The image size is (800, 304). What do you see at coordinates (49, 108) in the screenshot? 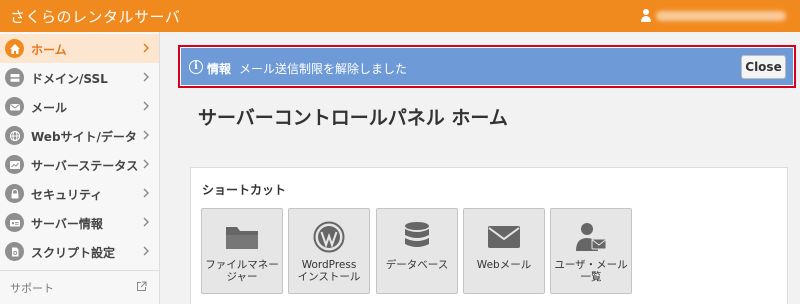
I see `sidebar-item-label: メール` at bounding box center [49, 108].